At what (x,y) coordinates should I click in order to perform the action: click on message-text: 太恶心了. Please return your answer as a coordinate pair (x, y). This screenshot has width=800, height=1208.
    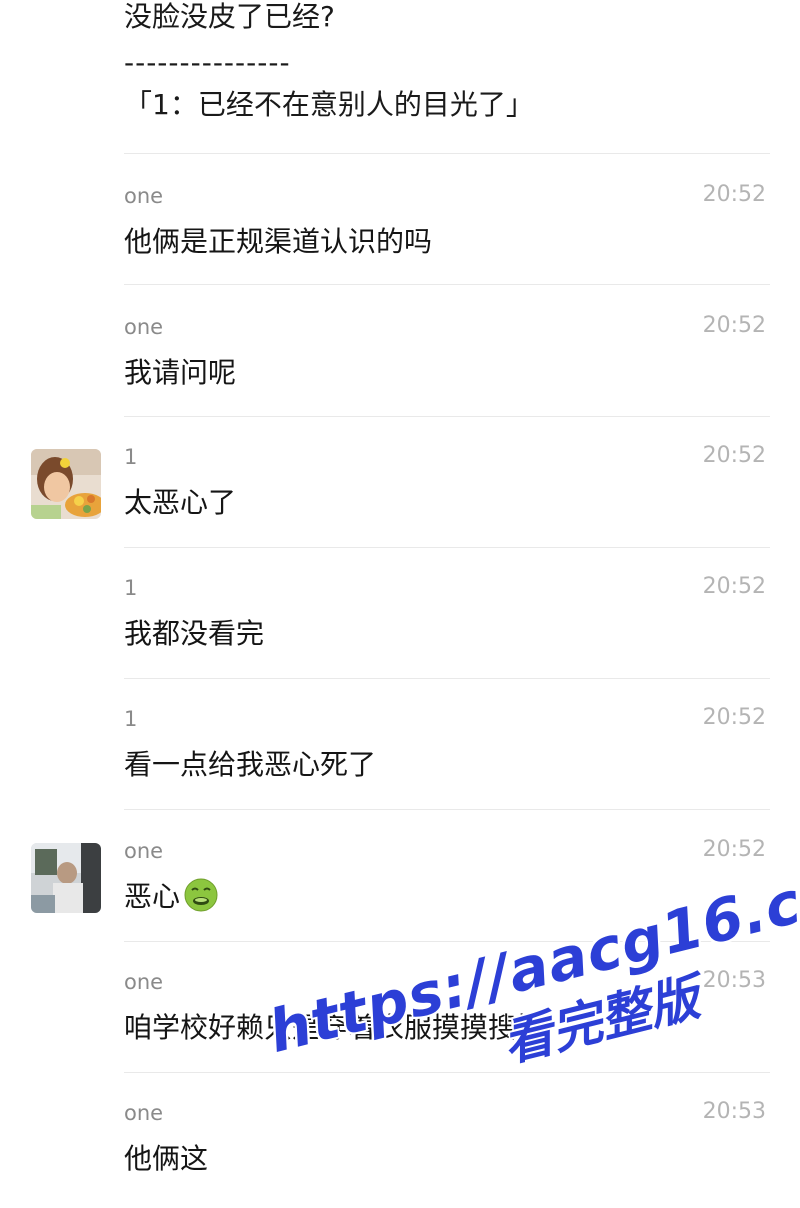
    Looking at the image, I should click on (180, 502).